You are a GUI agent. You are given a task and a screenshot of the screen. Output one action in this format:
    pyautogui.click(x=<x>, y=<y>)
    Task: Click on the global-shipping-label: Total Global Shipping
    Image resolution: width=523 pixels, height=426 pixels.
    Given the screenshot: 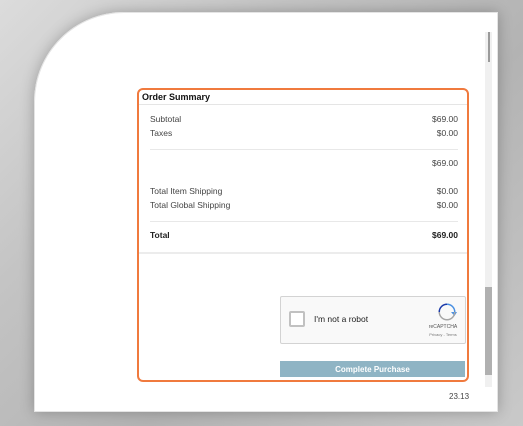 What is the action you would take?
    pyautogui.click(x=190, y=205)
    